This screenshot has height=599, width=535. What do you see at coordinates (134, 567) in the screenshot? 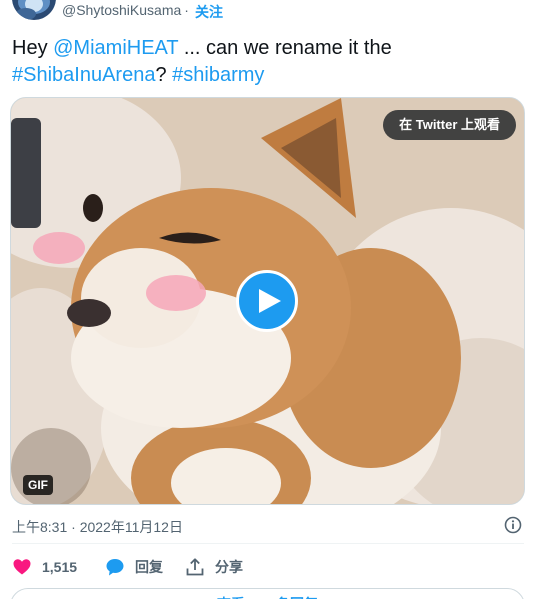
I see `reply-button: 回复` at bounding box center [134, 567].